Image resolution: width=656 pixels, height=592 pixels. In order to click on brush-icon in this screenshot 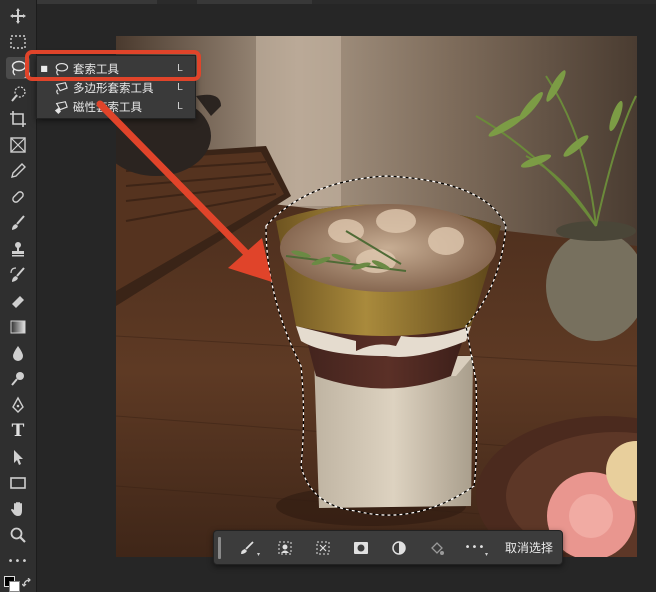, I will do `click(18, 222)`.